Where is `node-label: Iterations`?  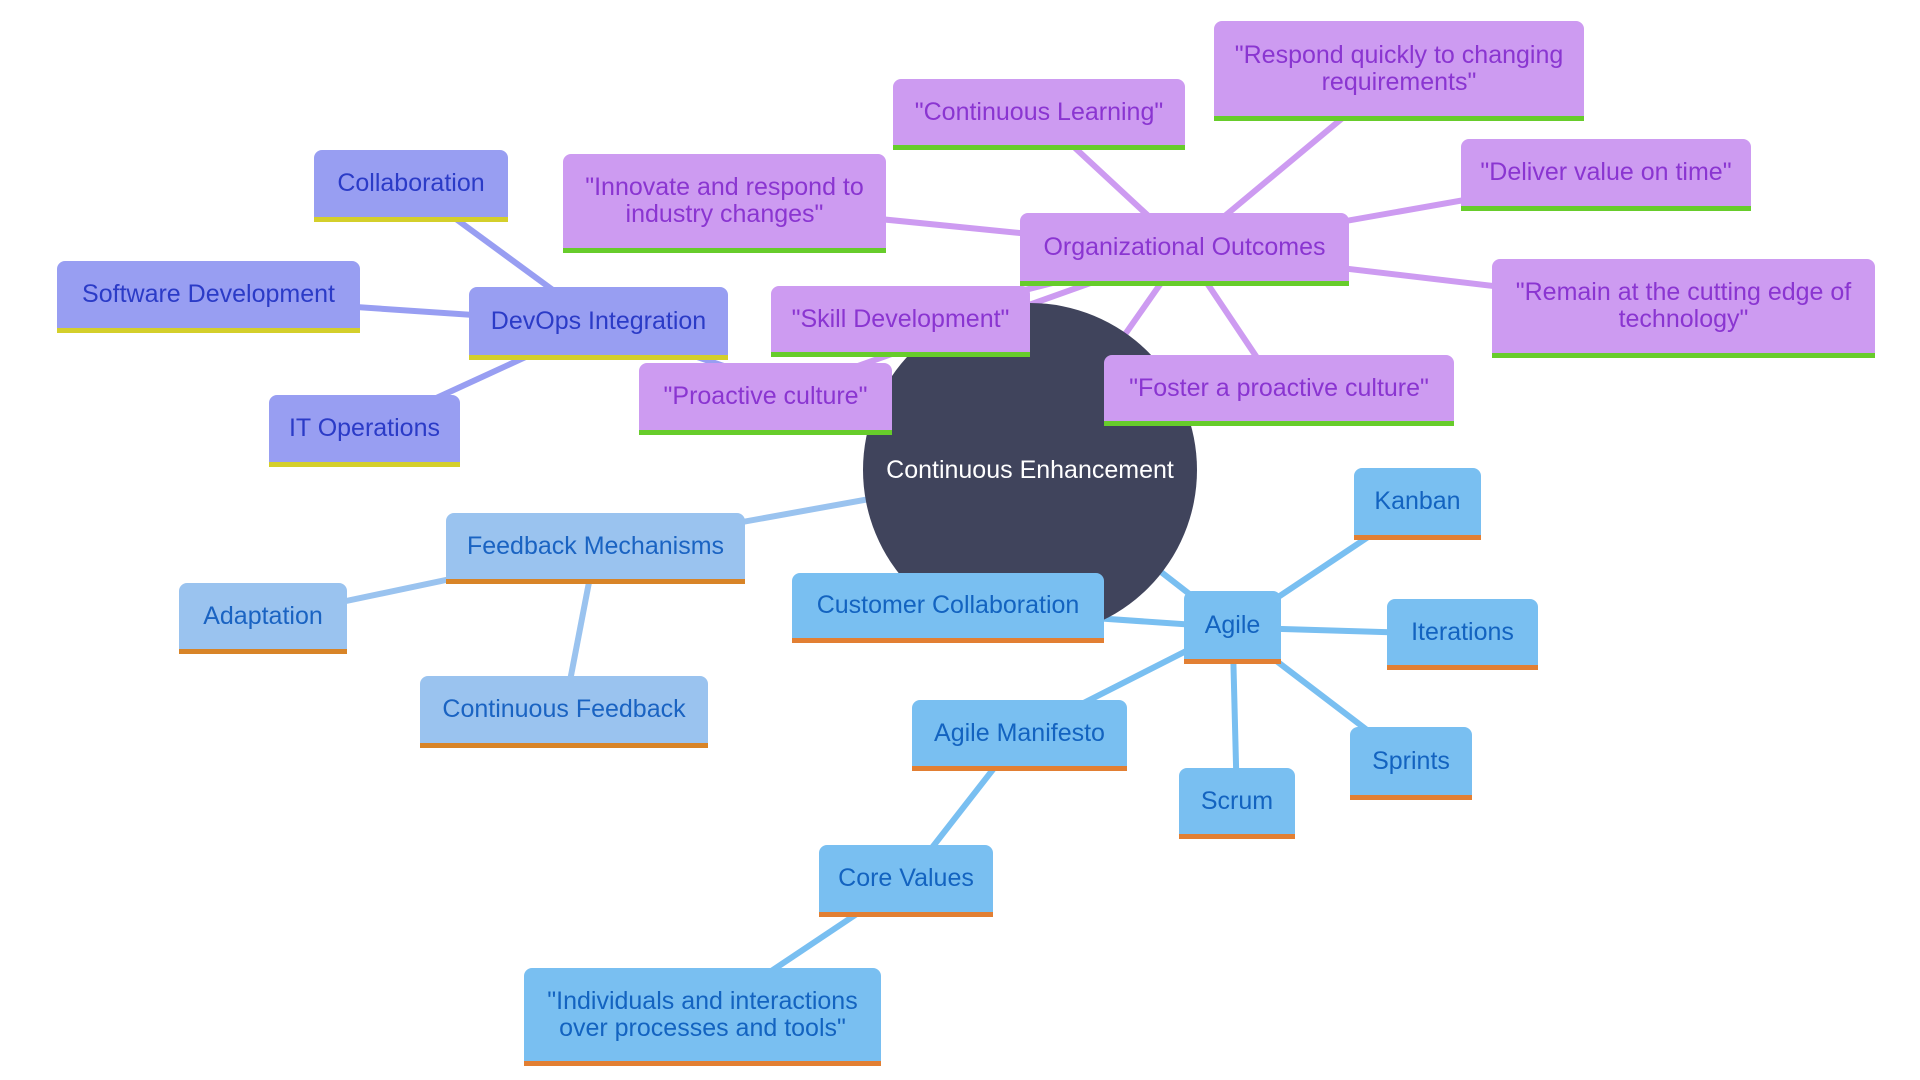 node-label: Iterations is located at coordinates (1462, 631).